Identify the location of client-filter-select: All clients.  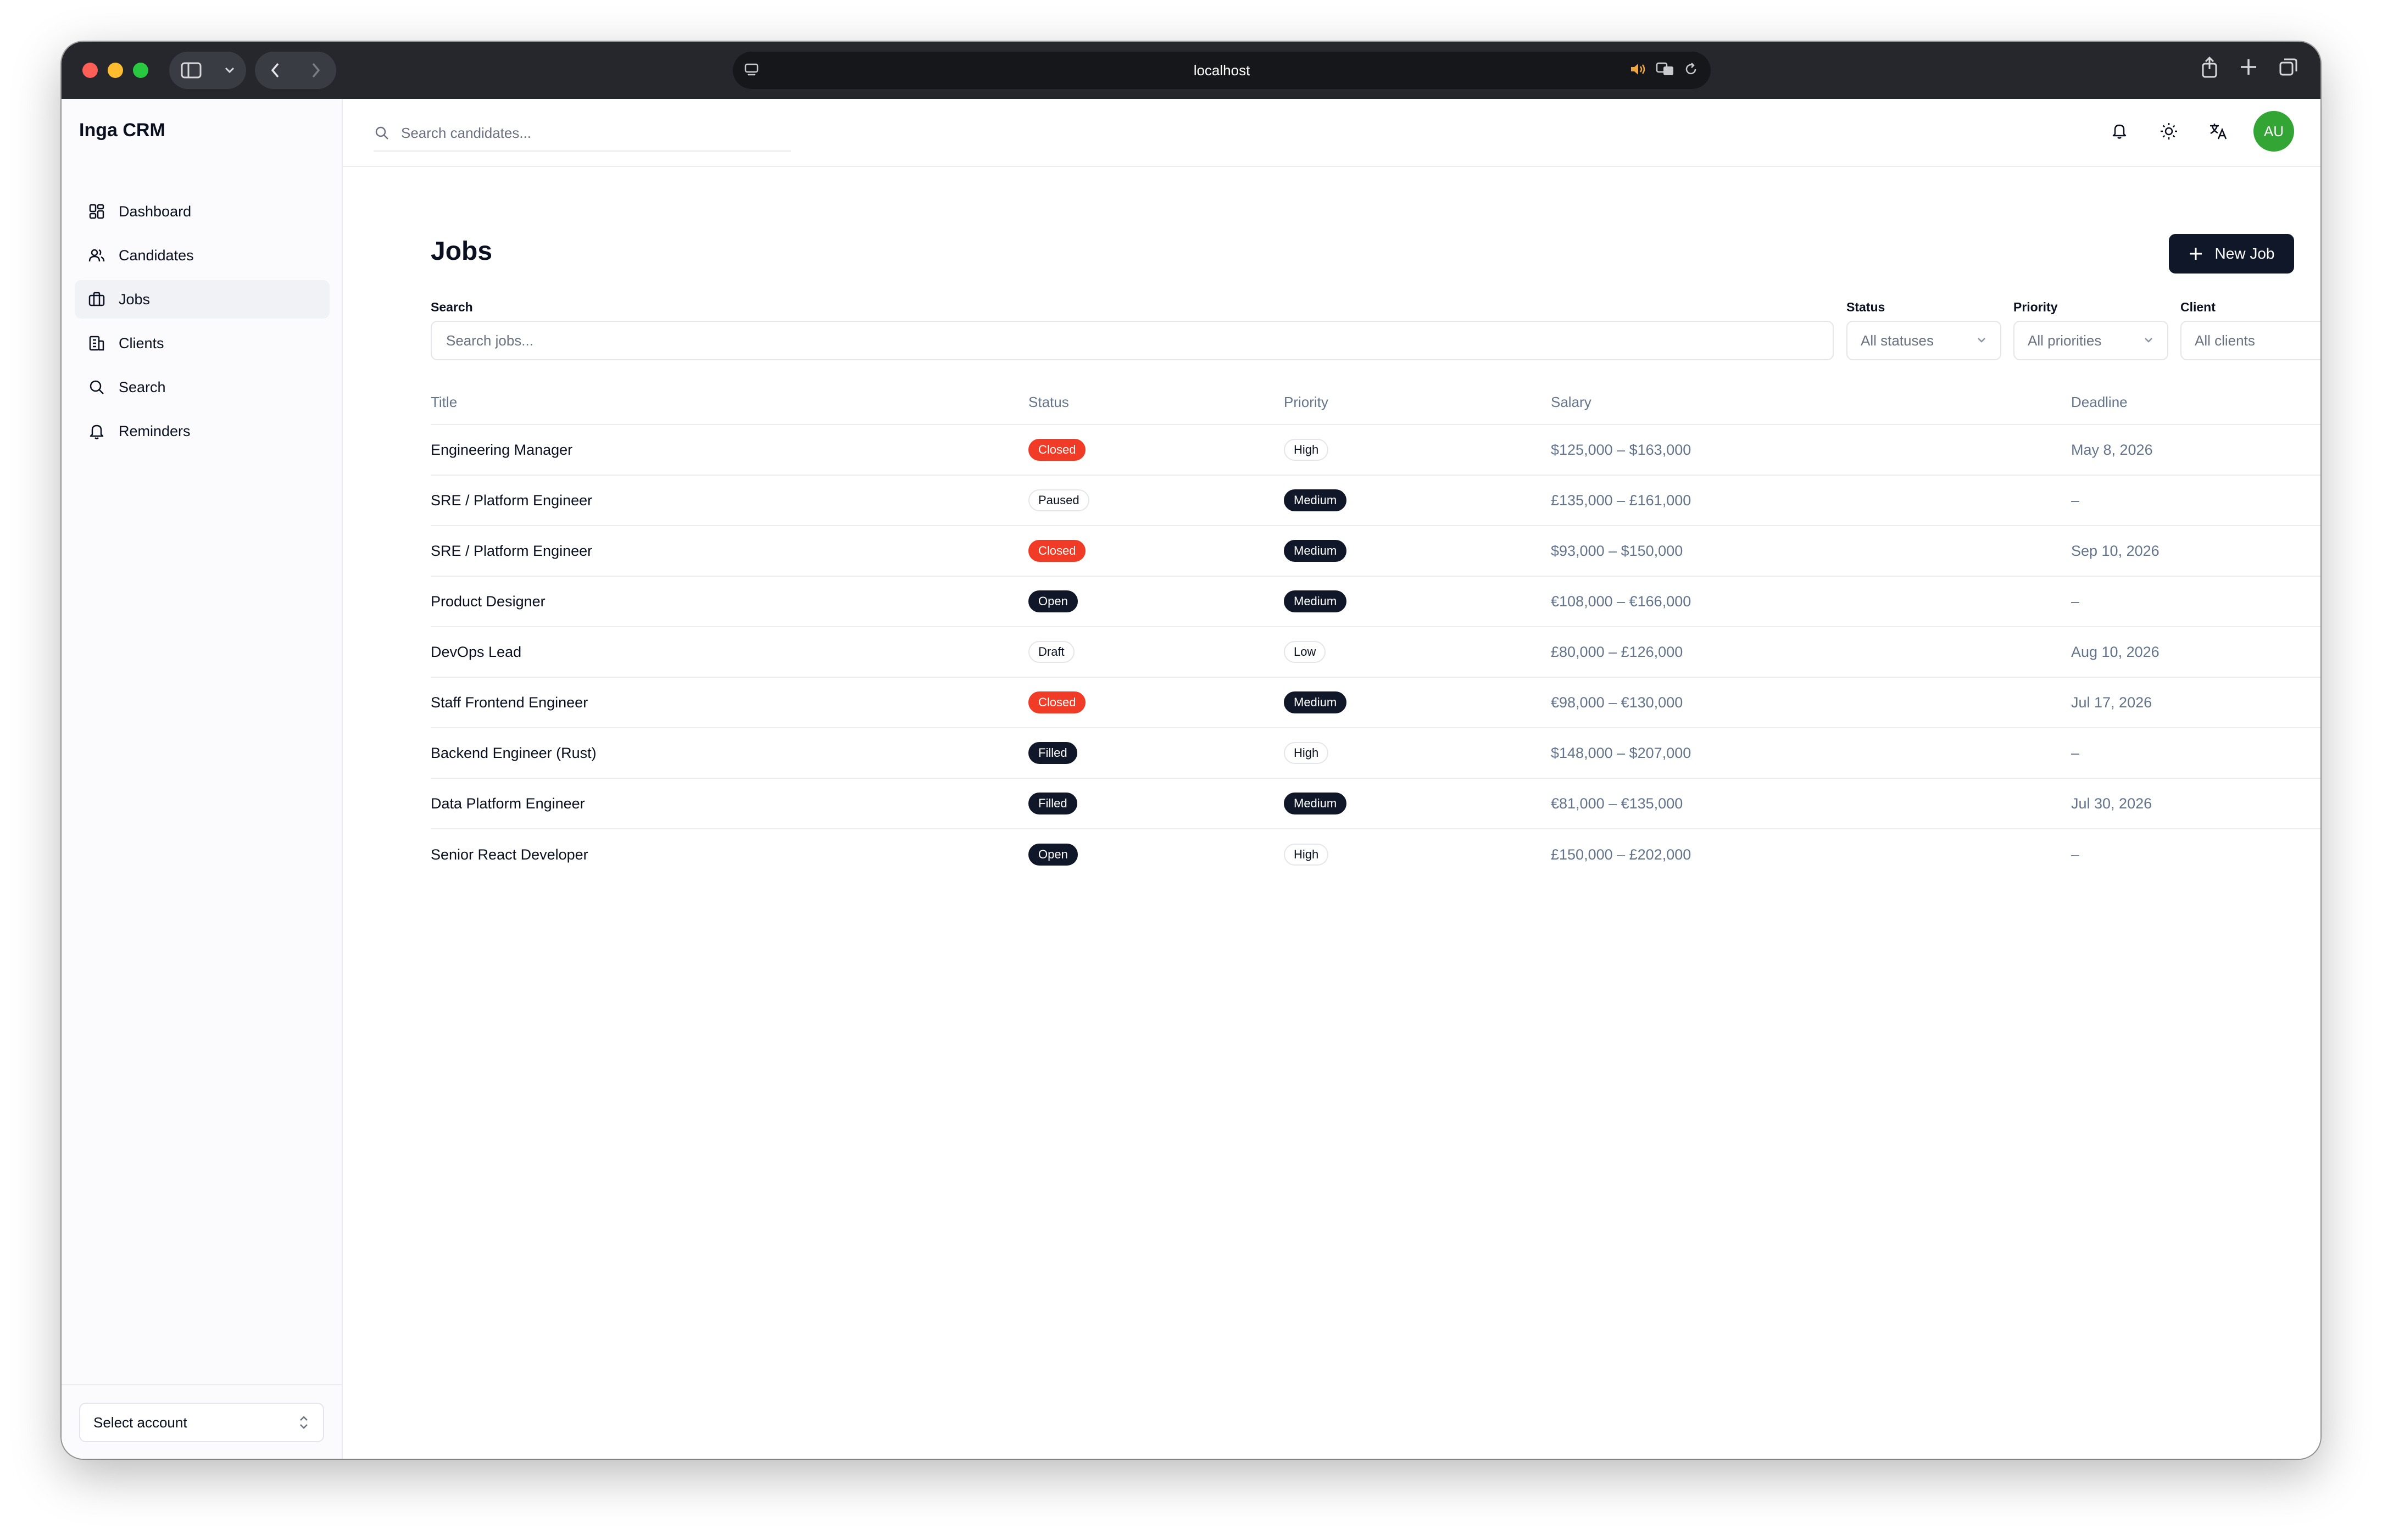
(2250, 341).